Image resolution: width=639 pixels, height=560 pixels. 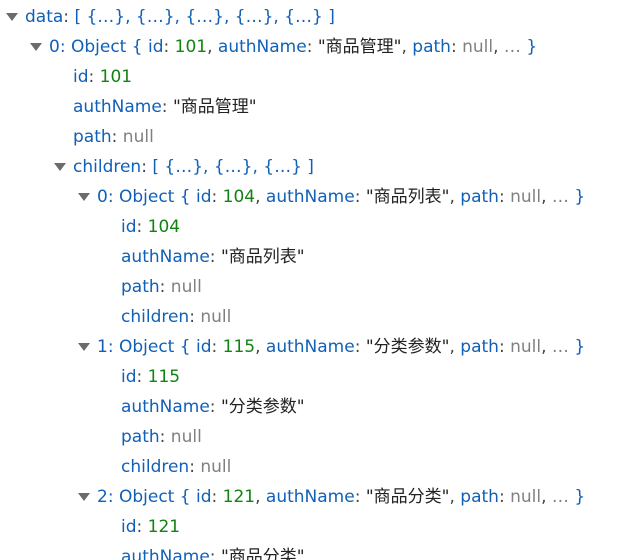 What do you see at coordinates (319, 287) in the screenshot?
I see `field-row-path: path: null` at bounding box center [319, 287].